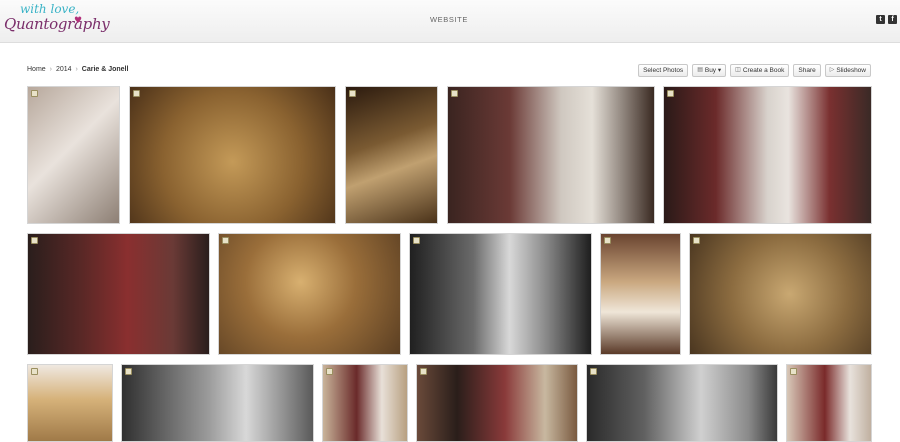  Describe the element at coordinates (309, 294) in the screenshot. I see `photo-sparkling-detail-one` at that location.